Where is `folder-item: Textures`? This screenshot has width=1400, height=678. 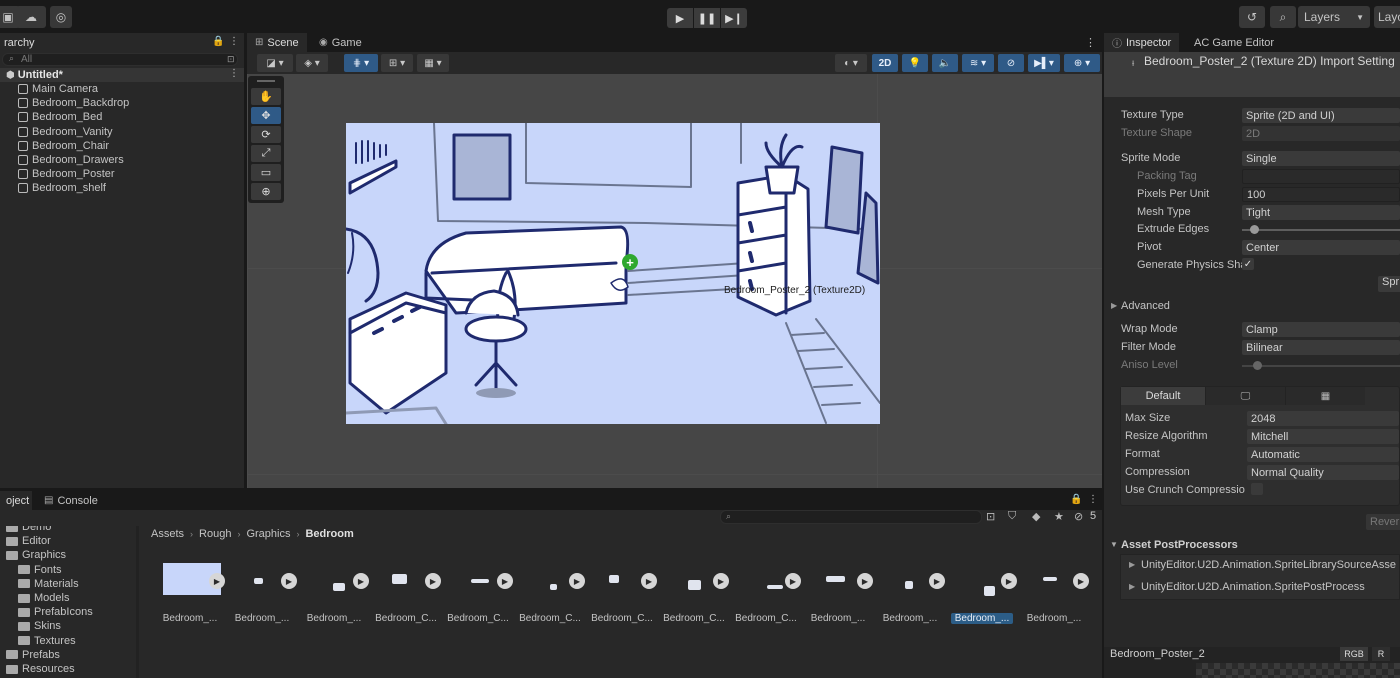 folder-item: Textures is located at coordinates (47, 641).